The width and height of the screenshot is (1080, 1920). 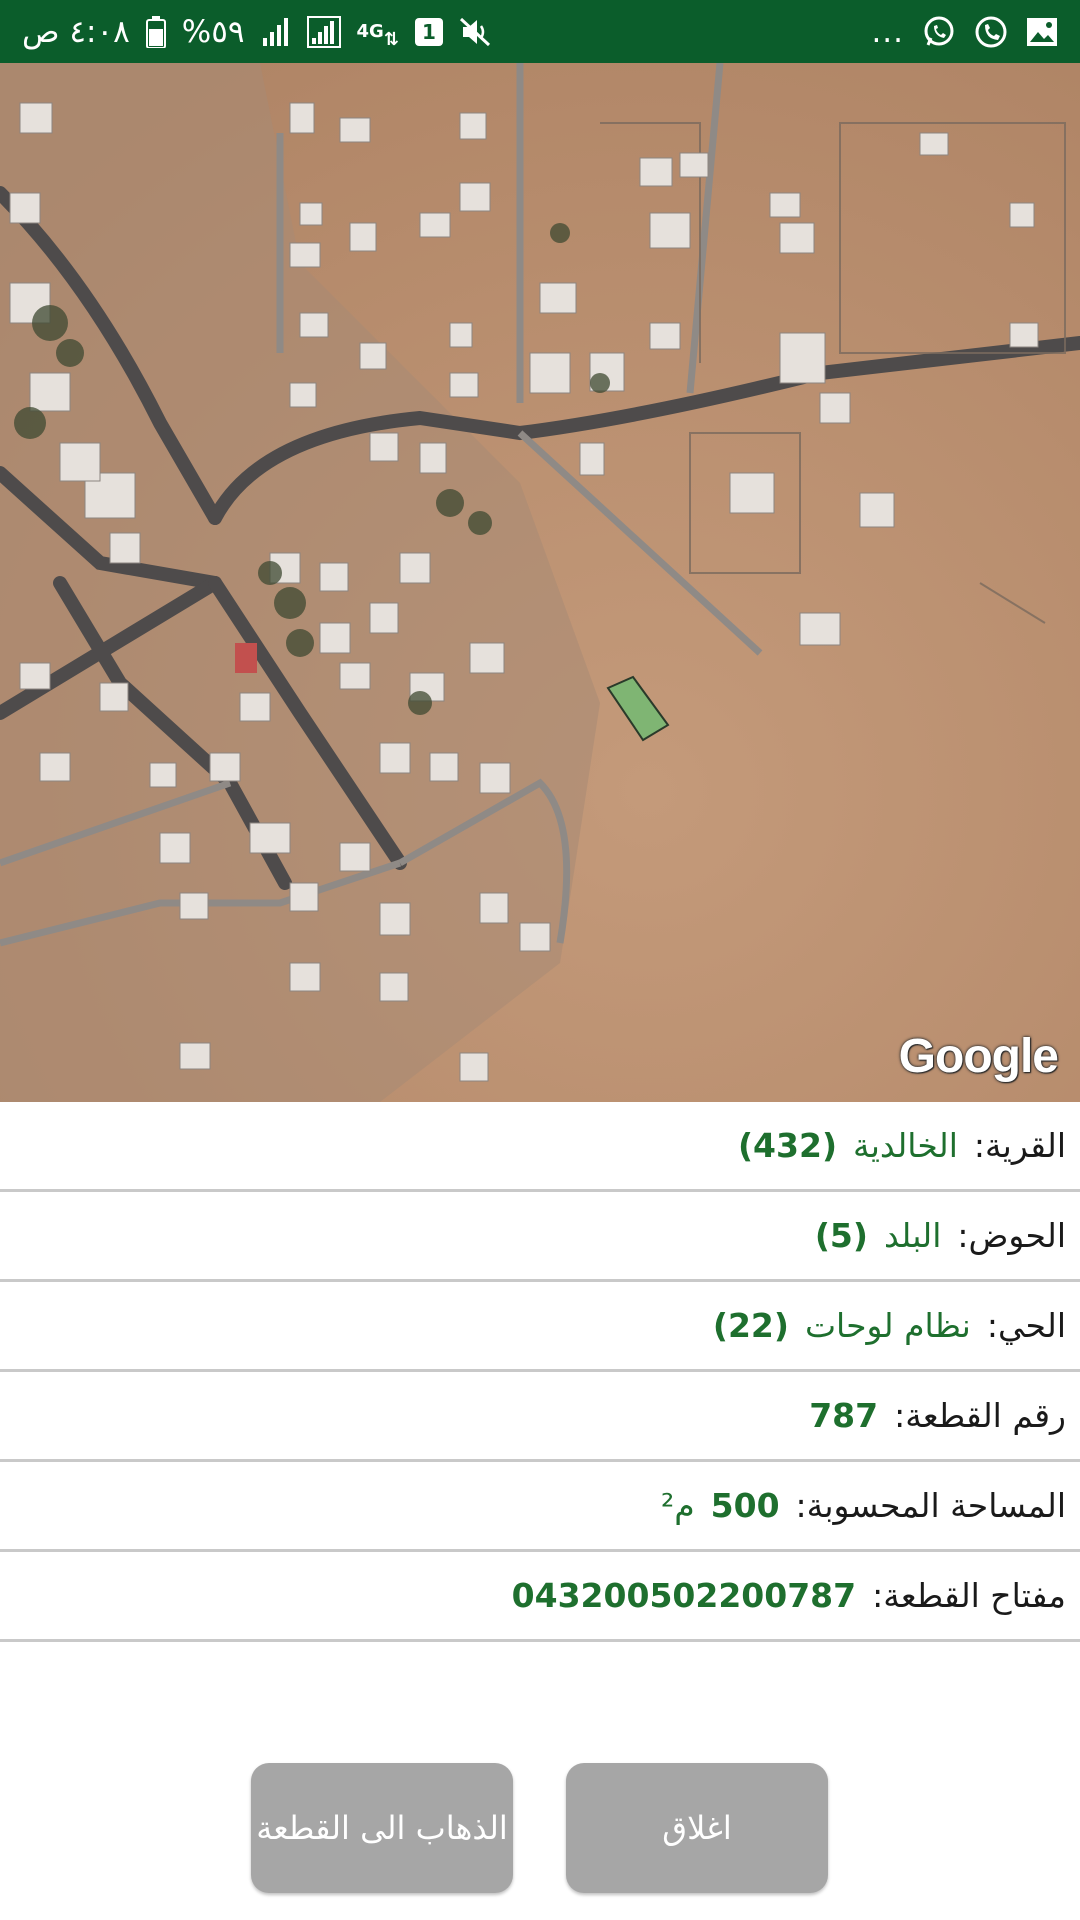 What do you see at coordinates (969, 1595) in the screenshot?
I see `parcel-key-label: مفتاح القطعة:` at bounding box center [969, 1595].